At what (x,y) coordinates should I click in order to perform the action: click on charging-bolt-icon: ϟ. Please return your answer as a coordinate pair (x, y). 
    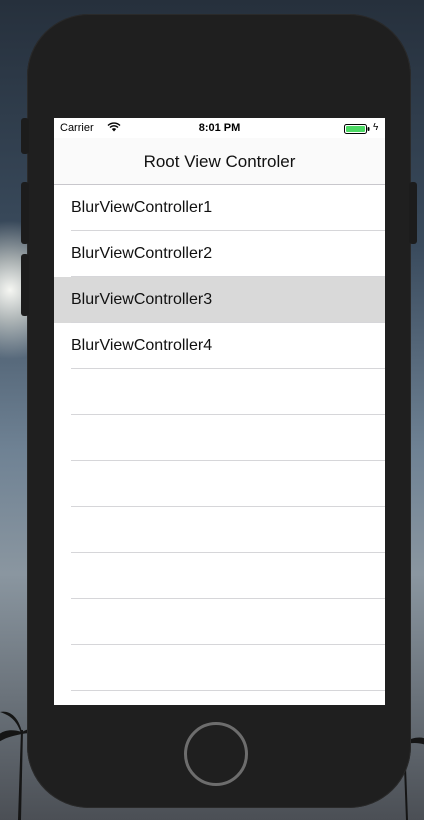
    Looking at the image, I should click on (376, 127).